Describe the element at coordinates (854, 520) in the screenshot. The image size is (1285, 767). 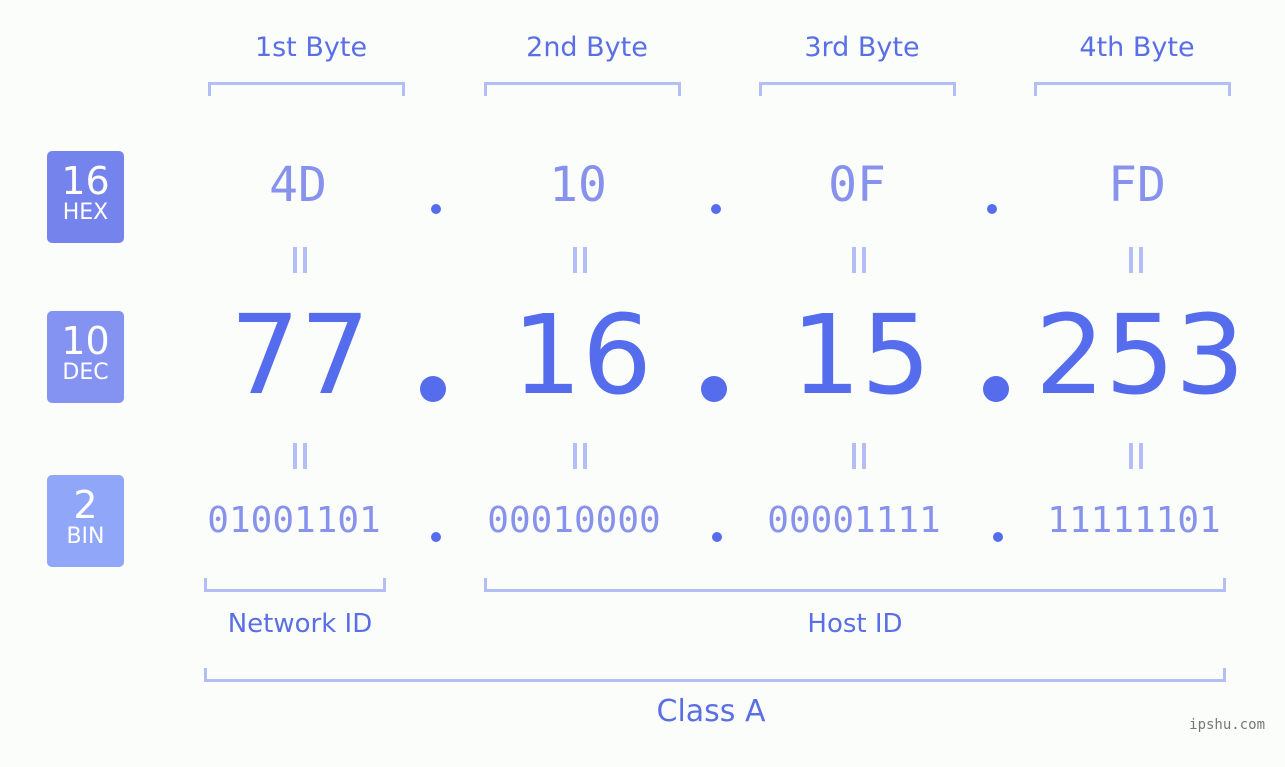
I see `bin-value-3: 00001111` at that location.